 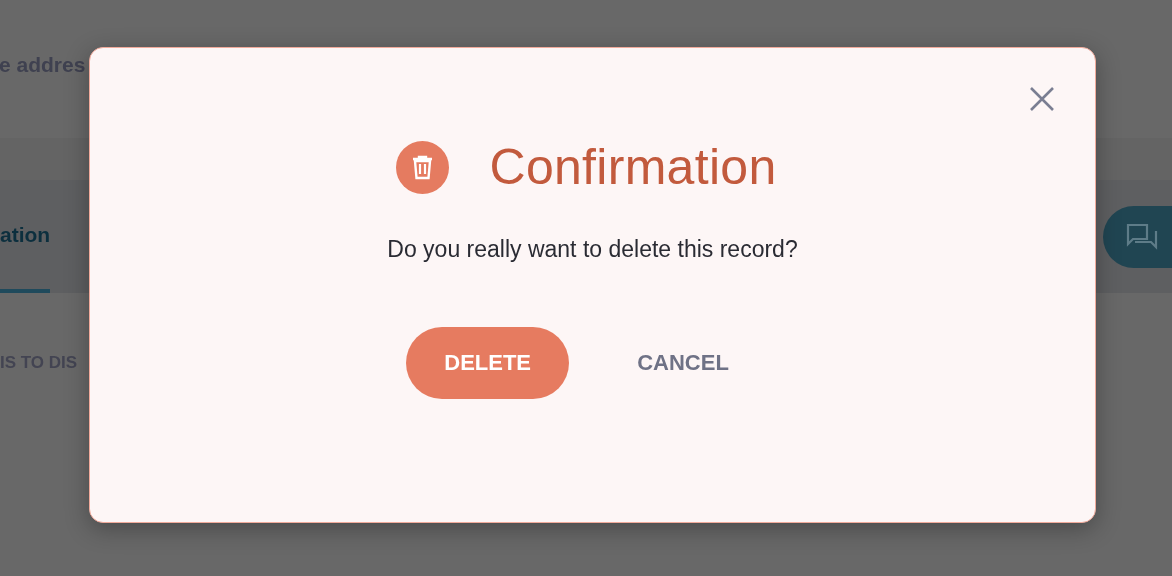 I want to click on trash-icon, so click(x=423, y=167).